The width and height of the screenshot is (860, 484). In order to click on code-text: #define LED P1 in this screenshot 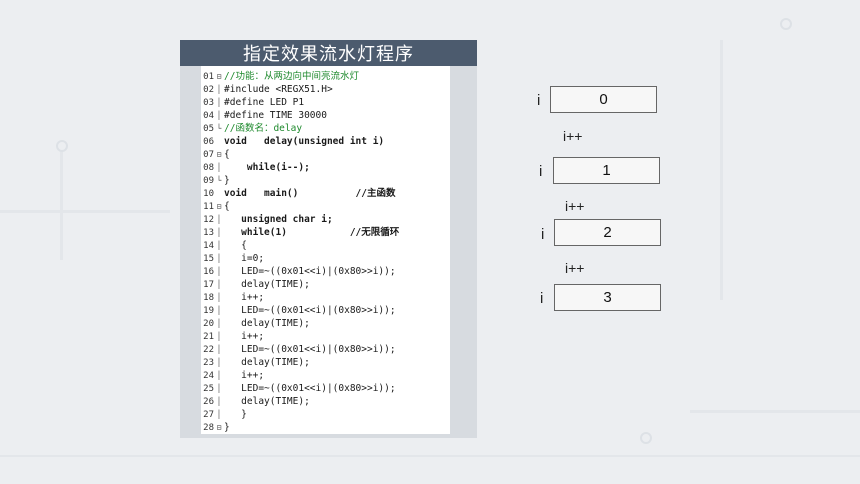, I will do `click(264, 102)`.